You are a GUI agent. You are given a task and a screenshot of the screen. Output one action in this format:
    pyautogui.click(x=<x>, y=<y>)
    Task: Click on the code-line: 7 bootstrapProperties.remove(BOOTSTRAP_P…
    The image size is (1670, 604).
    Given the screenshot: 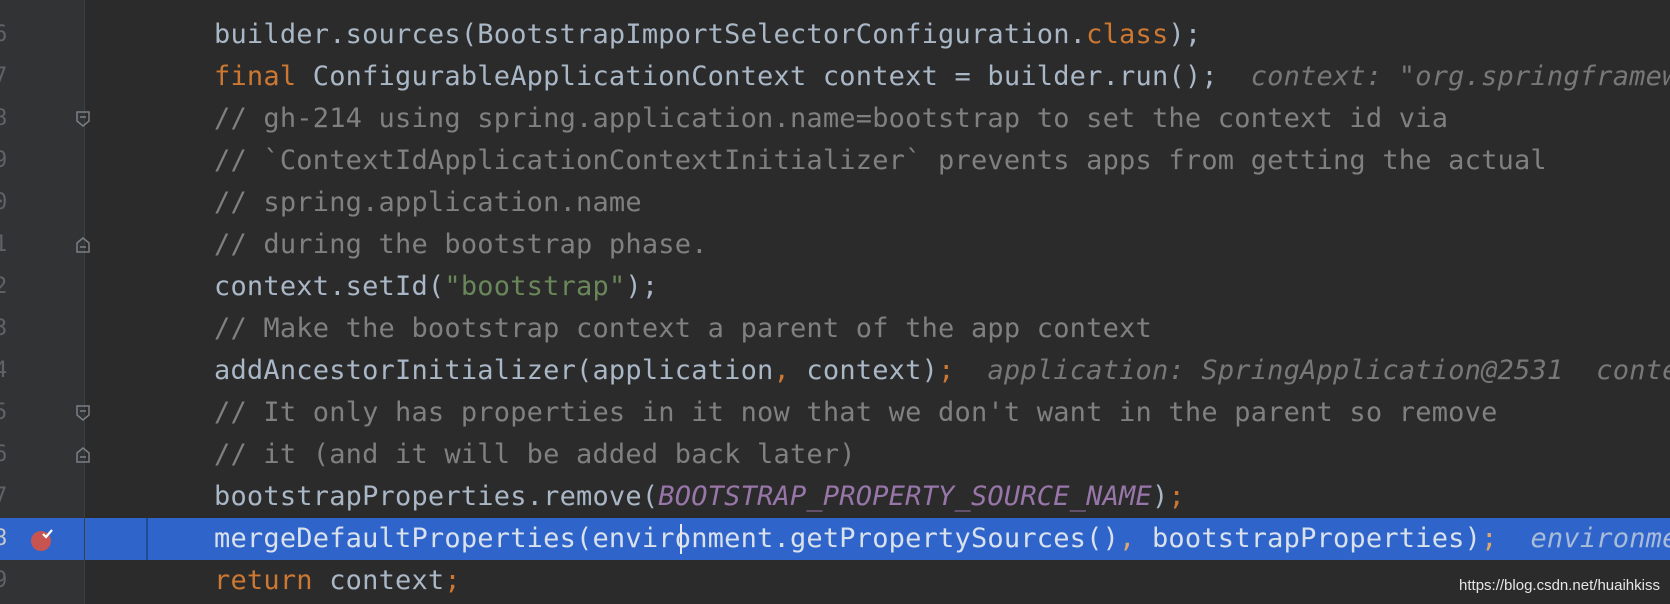 What is the action you would take?
    pyautogui.click(x=835, y=497)
    